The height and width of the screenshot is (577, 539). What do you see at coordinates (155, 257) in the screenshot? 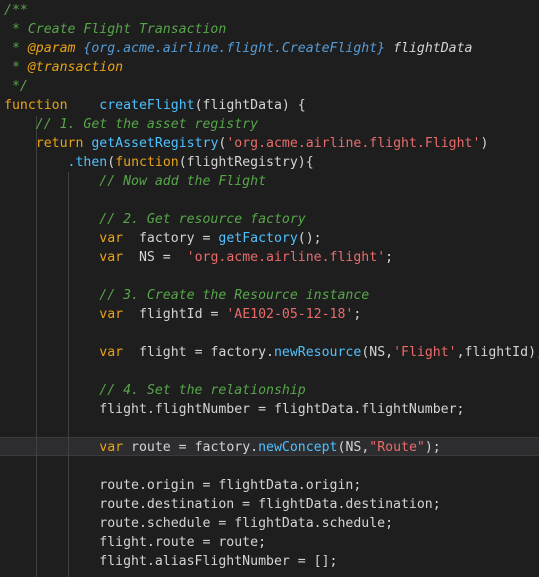
I see `code-text: NS =` at bounding box center [155, 257].